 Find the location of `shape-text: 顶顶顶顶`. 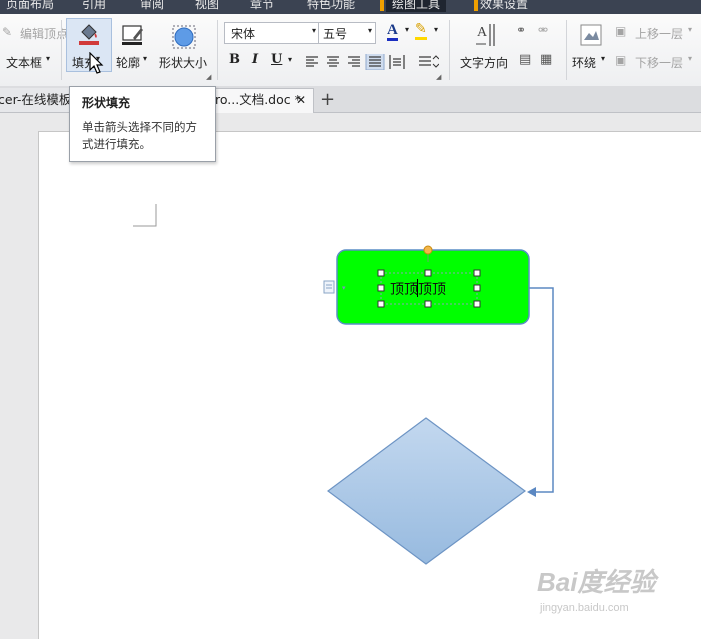

shape-text: 顶顶顶顶 is located at coordinates (418, 289).